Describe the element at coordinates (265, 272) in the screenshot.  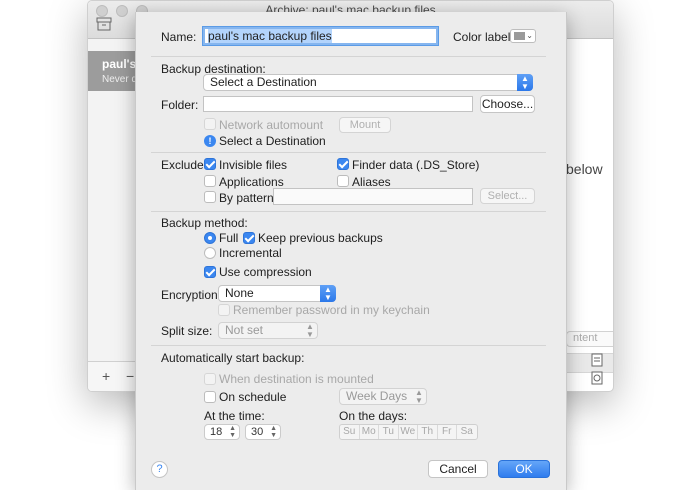
I see `use-compression-label: Use compression` at that location.